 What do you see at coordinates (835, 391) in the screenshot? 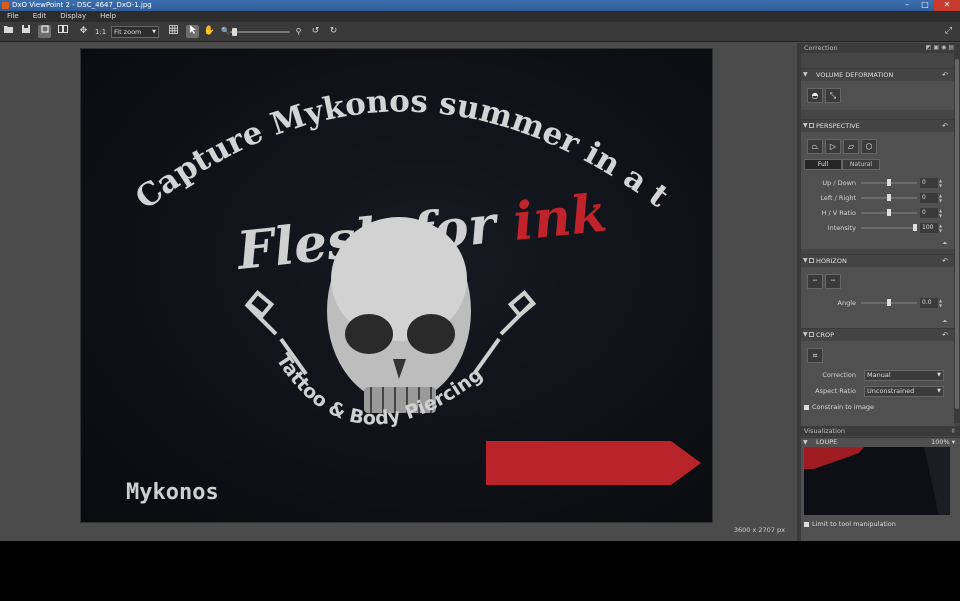
I see `aspect-ratio-label: Aspect Ratio` at bounding box center [835, 391].